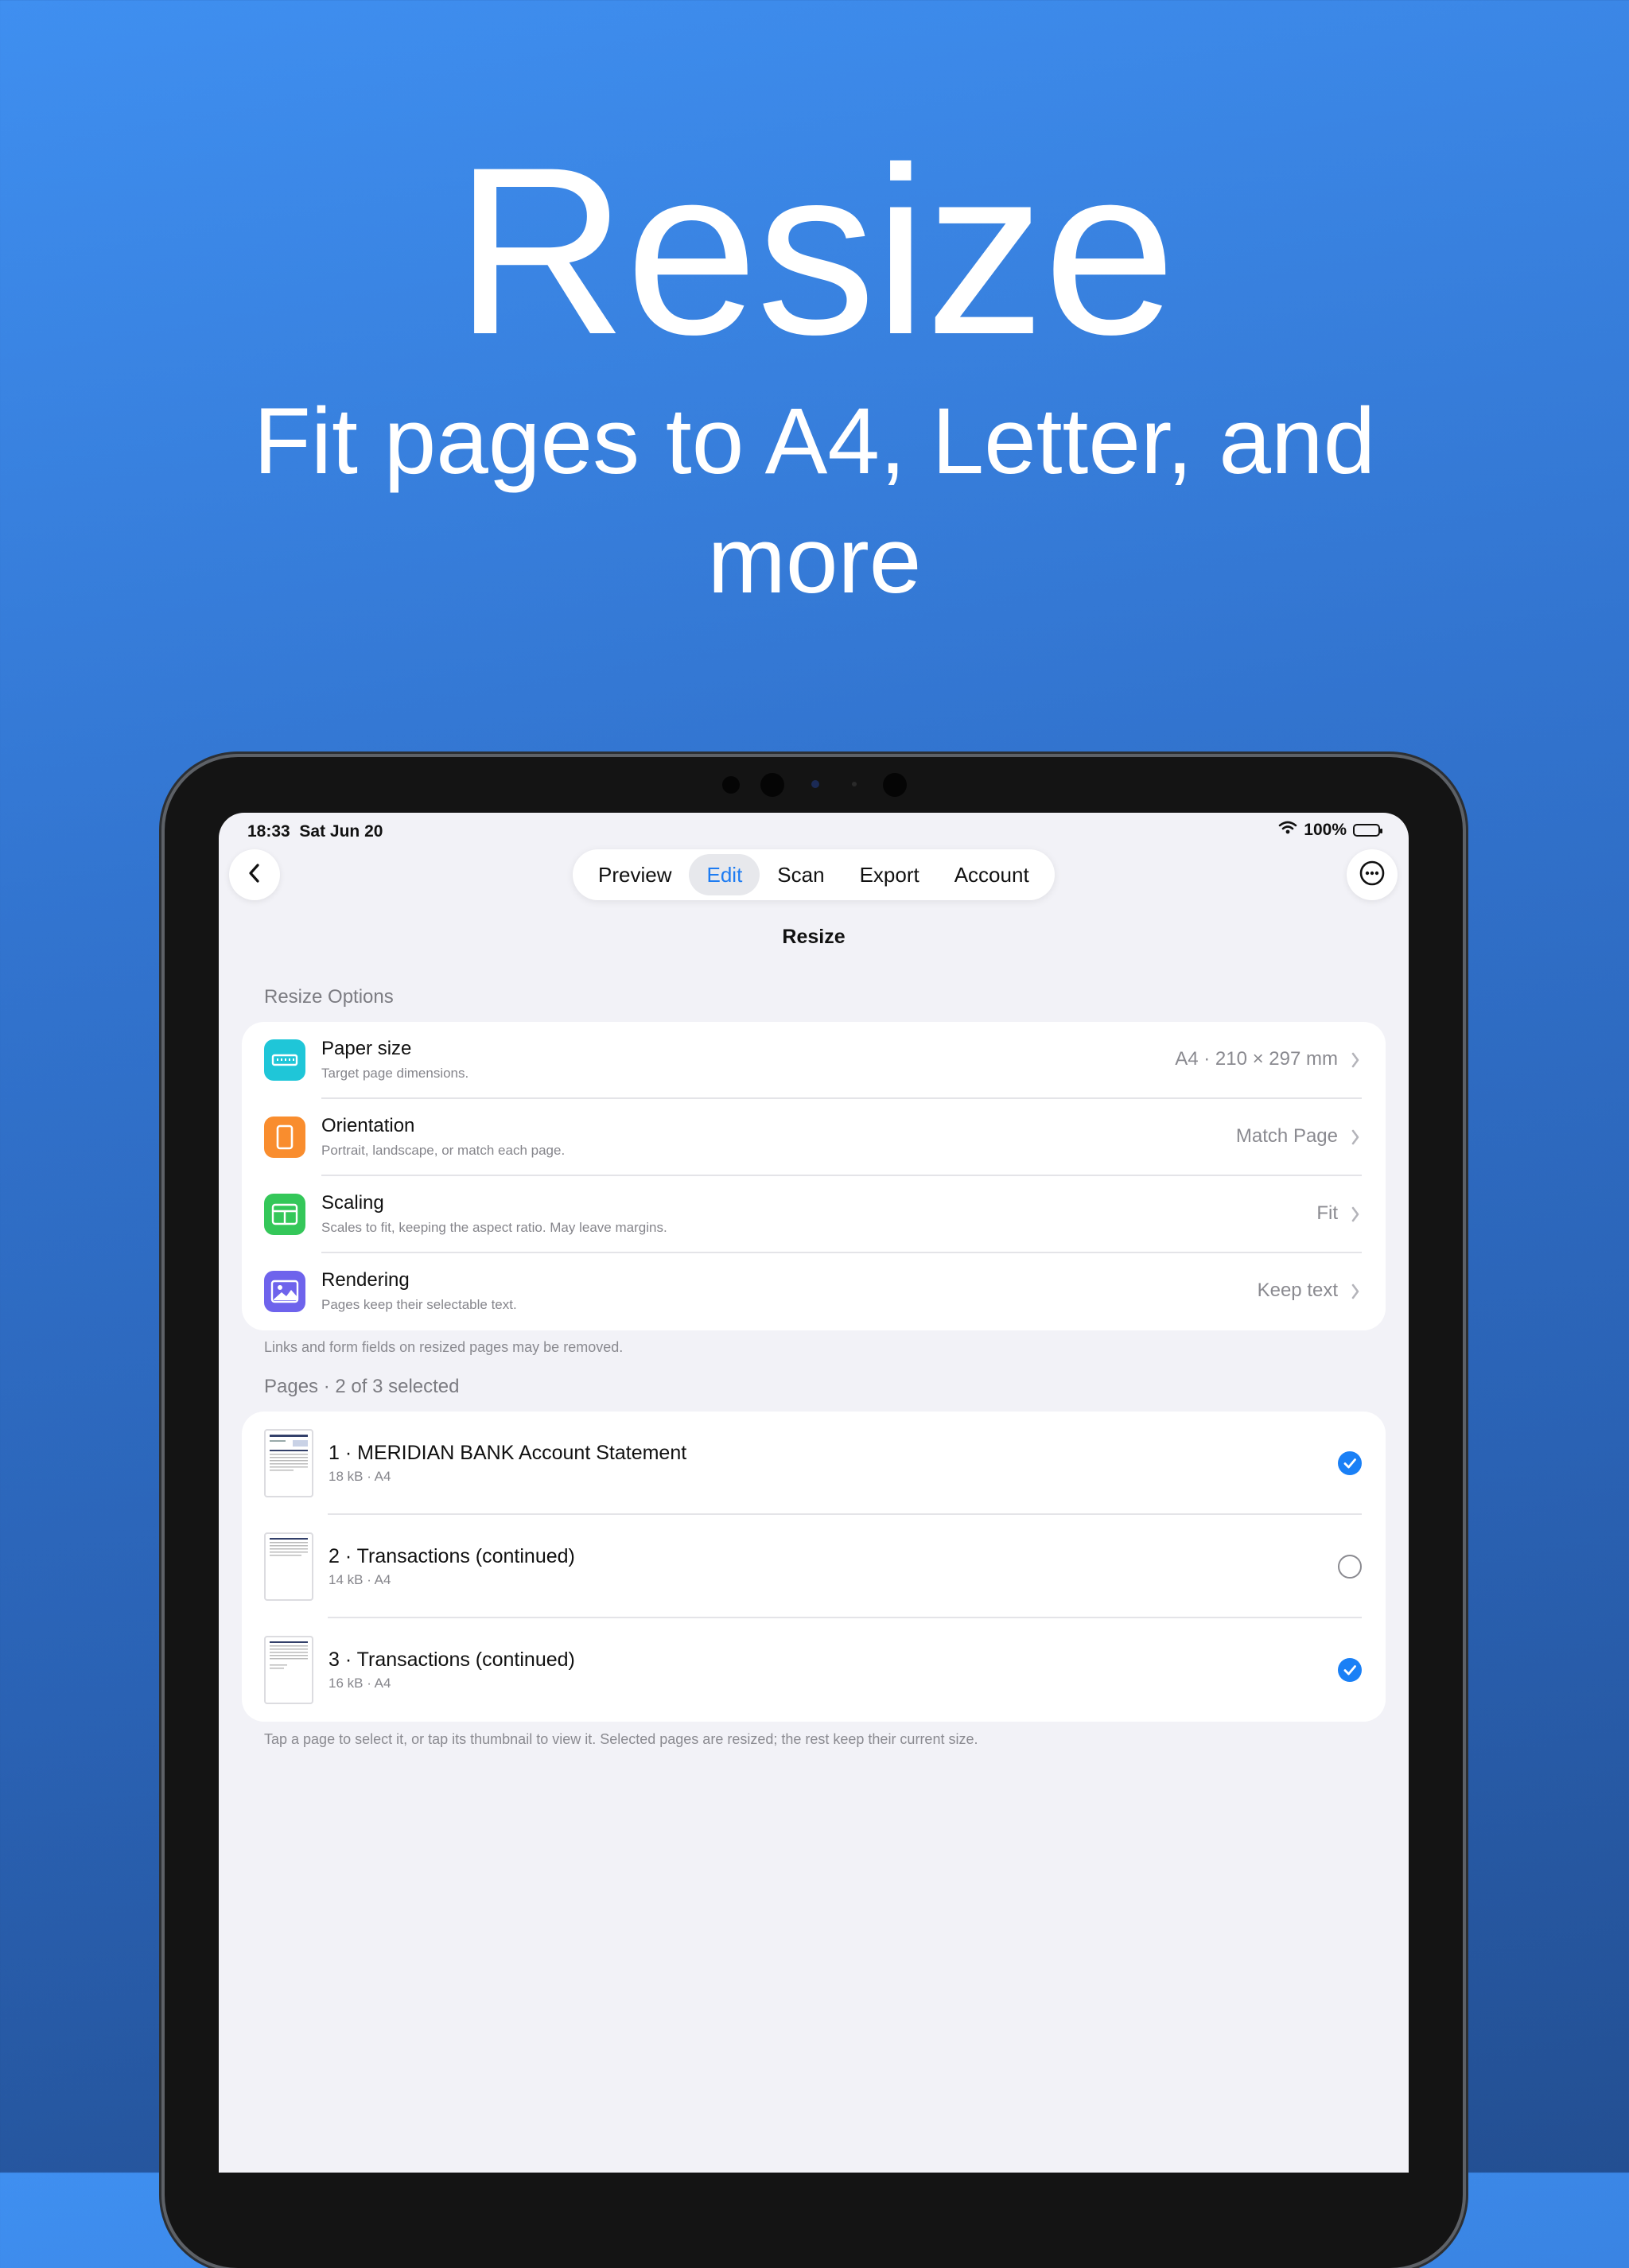  What do you see at coordinates (284, 1214) in the screenshot?
I see `layout-icon` at bounding box center [284, 1214].